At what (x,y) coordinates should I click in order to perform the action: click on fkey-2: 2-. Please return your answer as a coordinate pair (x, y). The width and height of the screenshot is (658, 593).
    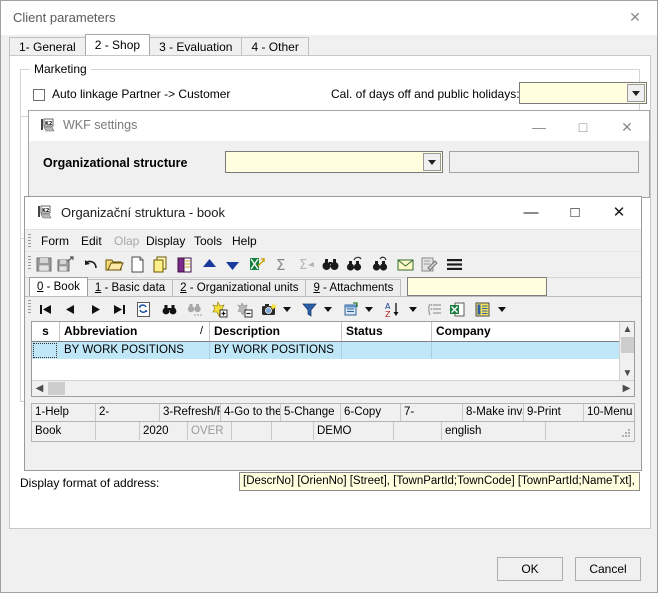
    Looking at the image, I should click on (128, 412).